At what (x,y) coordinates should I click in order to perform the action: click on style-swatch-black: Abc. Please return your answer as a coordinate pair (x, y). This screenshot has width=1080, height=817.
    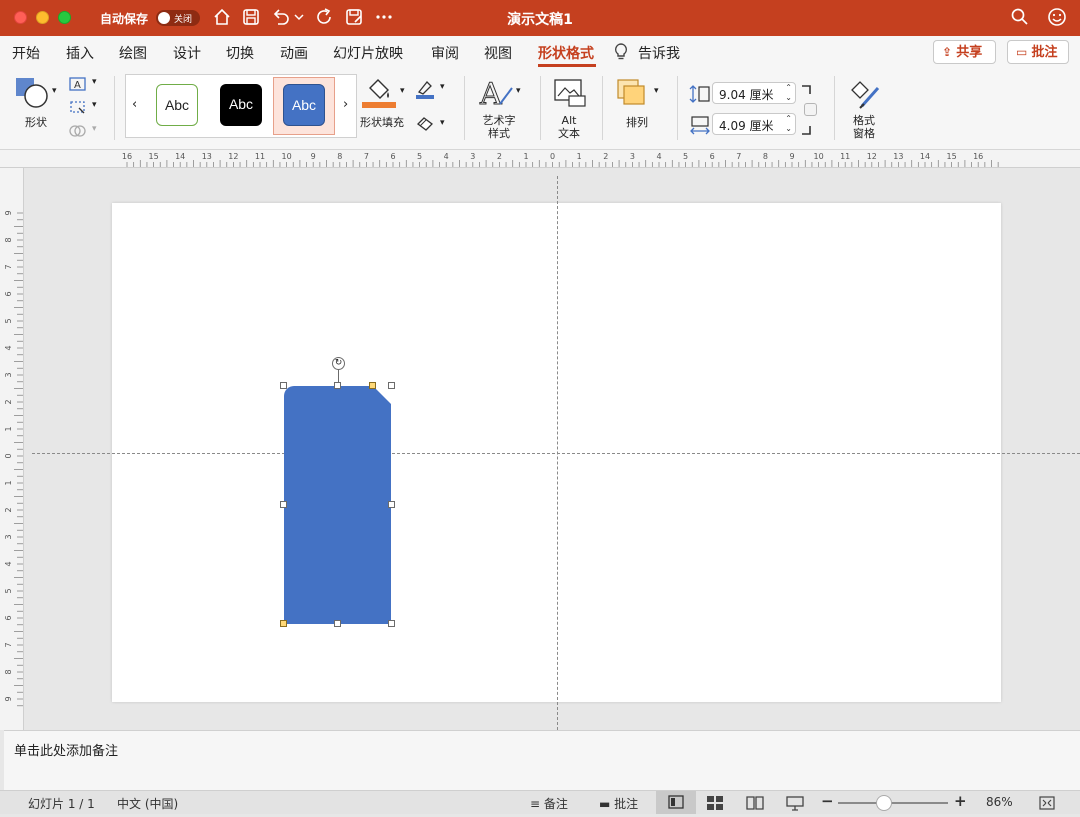
    Looking at the image, I should click on (241, 105).